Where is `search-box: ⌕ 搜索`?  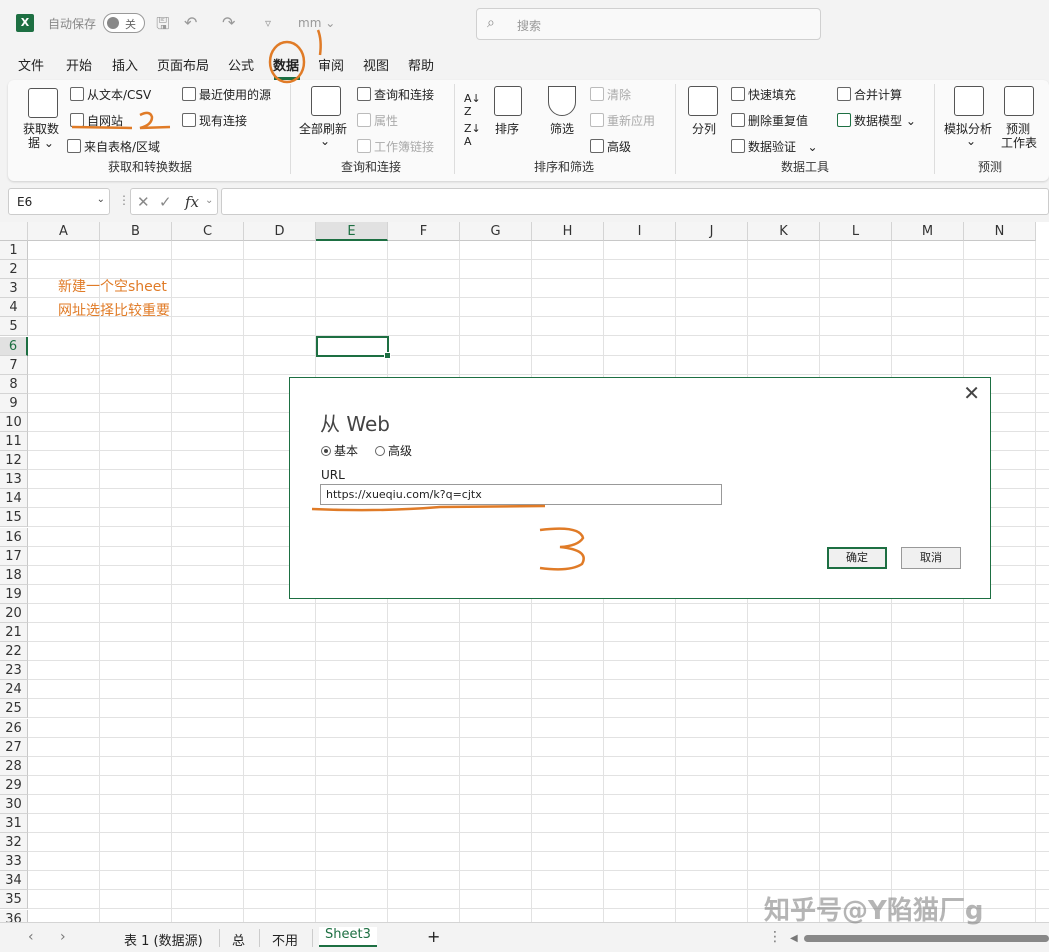
search-box: ⌕ 搜索 is located at coordinates (648, 24).